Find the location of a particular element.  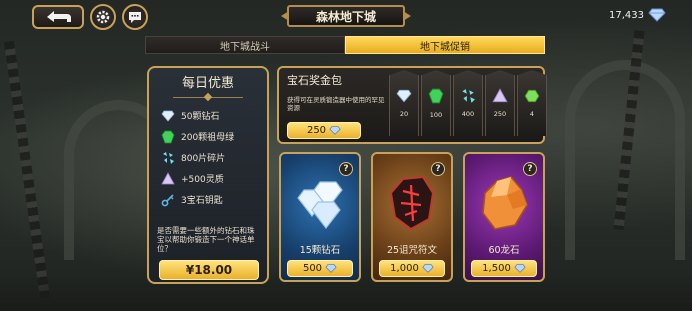

daily-offer-buy-button: ¥18.00 is located at coordinates (209, 270).